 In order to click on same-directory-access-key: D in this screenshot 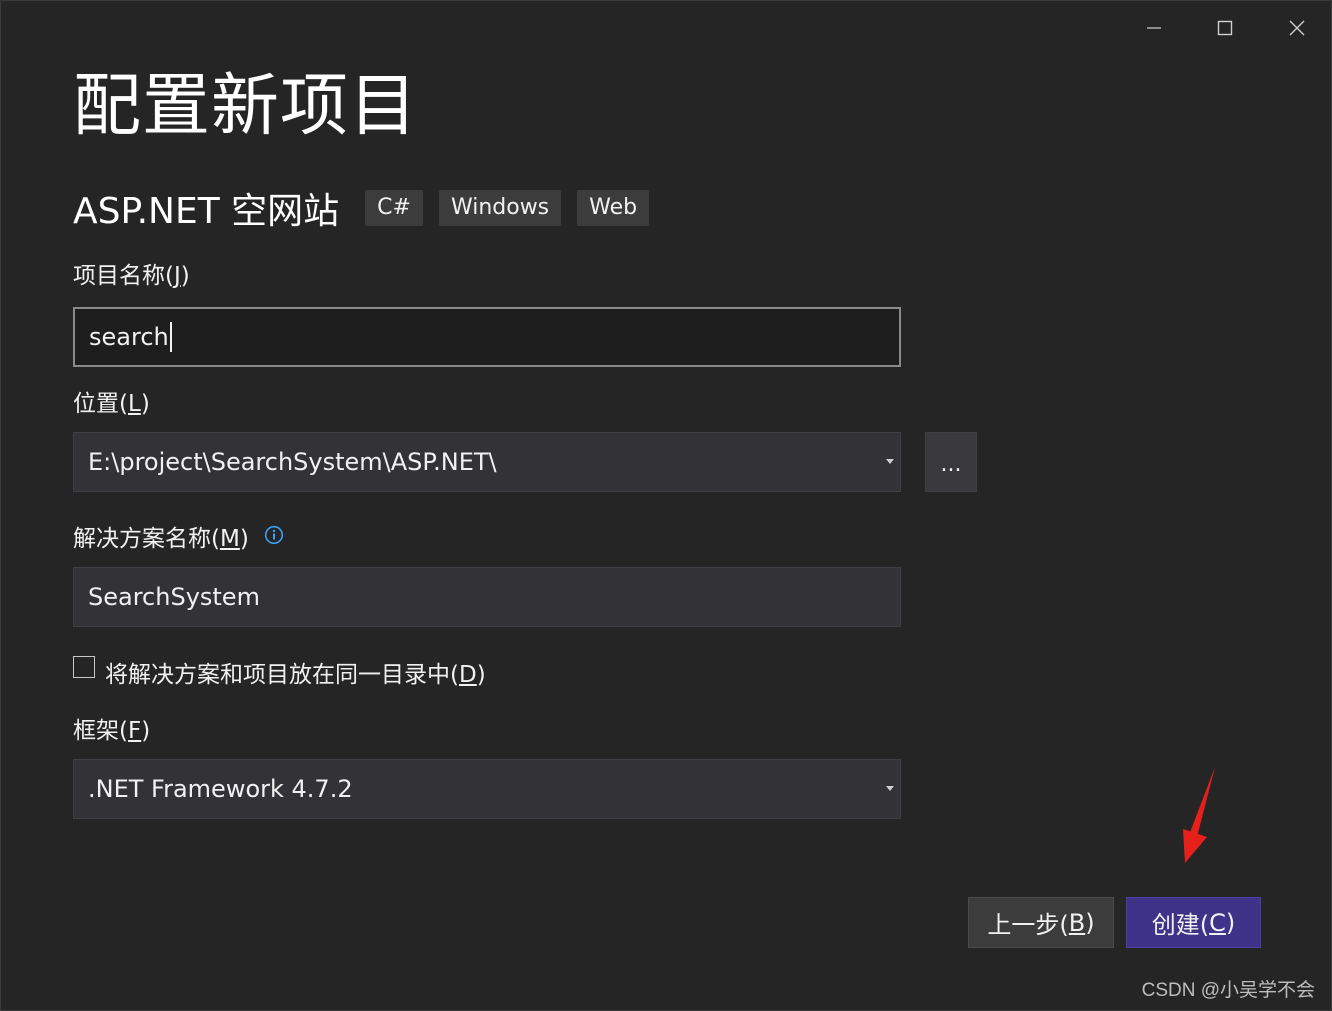, I will do `click(467, 675)`.